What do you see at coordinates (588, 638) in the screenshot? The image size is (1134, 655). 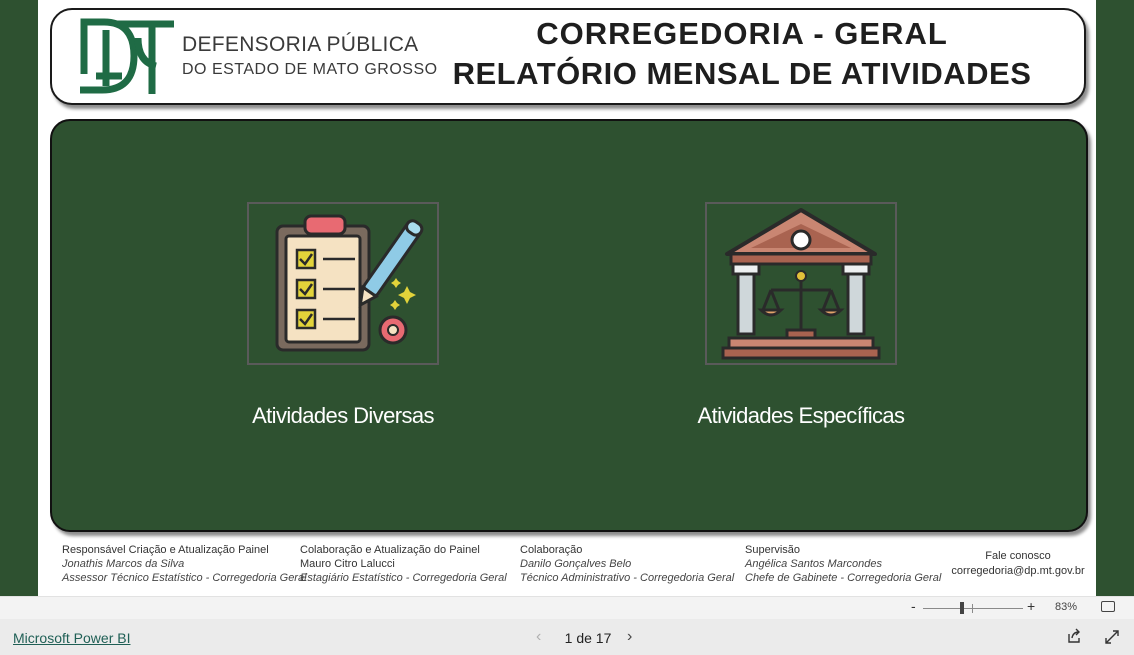 I see `page-indicator: 1 de 17` at bounding box center [588, 638].